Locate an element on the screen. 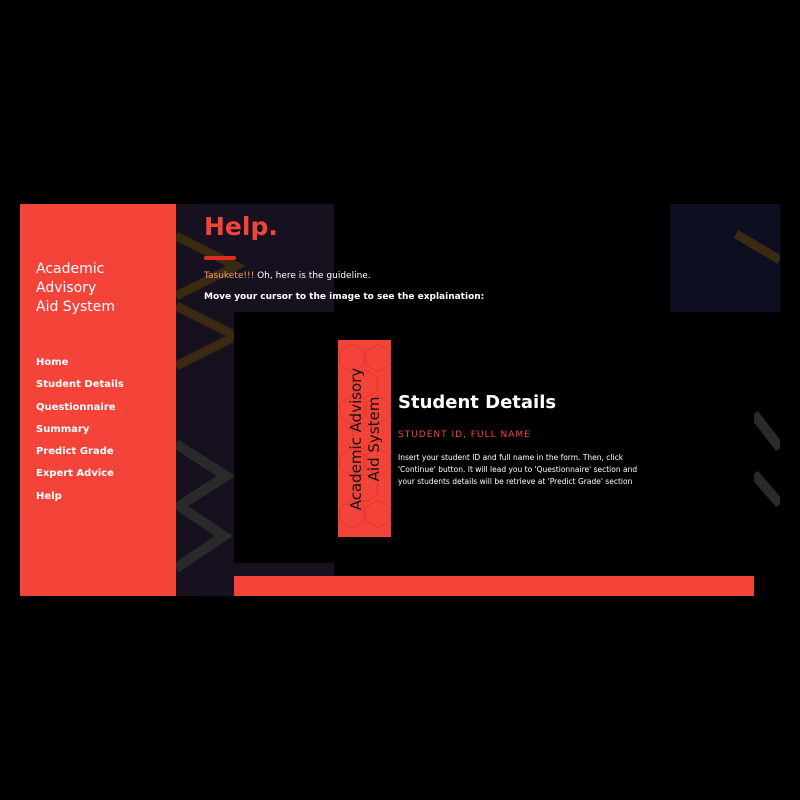  sidebar-item-expert-advice: Expert Advice is located at coordinates (80, 478).